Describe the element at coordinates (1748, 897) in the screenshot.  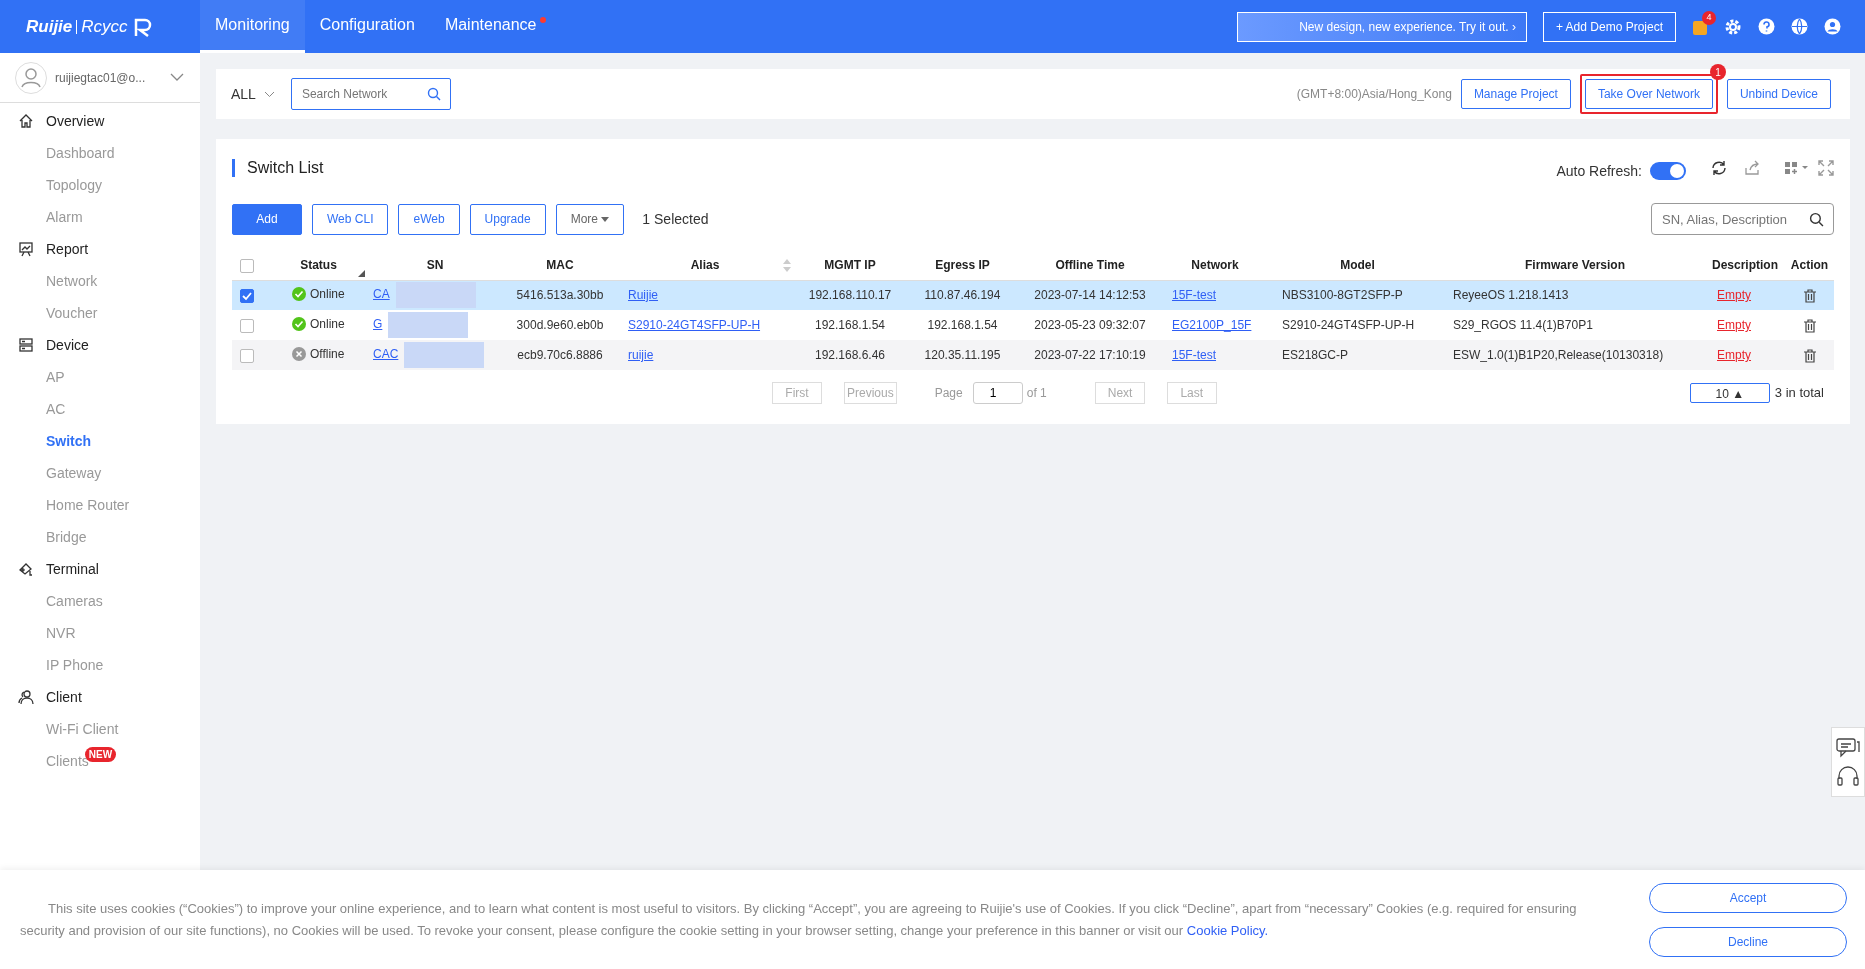
I see `accept-button: Accept` at that location.